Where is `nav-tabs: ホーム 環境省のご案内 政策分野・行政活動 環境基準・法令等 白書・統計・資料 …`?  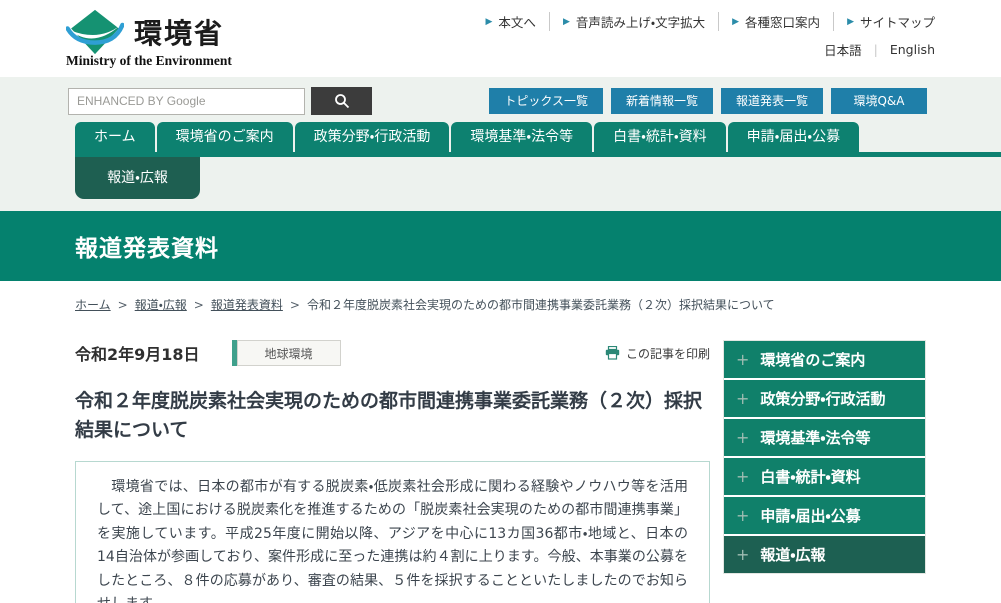
nav-tabs: ホーム 環境省のご案内 政策分野・行政活動 環境基準・法令等 白書・統計・資料 … is located at coordinates (538, 137).